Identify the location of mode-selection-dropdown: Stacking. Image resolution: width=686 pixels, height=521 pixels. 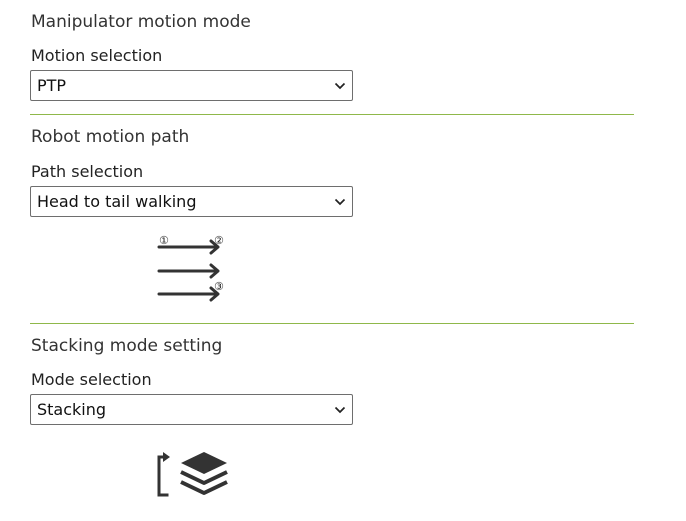
(191, 409).